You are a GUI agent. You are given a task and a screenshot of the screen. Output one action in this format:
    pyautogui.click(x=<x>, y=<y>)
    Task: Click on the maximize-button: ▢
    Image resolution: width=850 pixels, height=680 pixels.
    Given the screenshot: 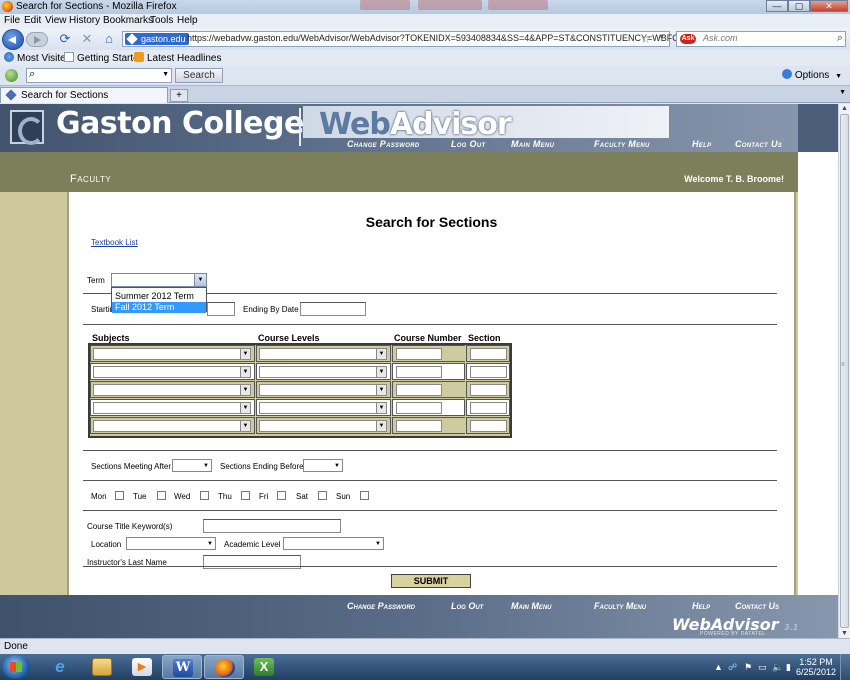 What is the action you would take?
    pyautogui.click(x=799, y=6)
    